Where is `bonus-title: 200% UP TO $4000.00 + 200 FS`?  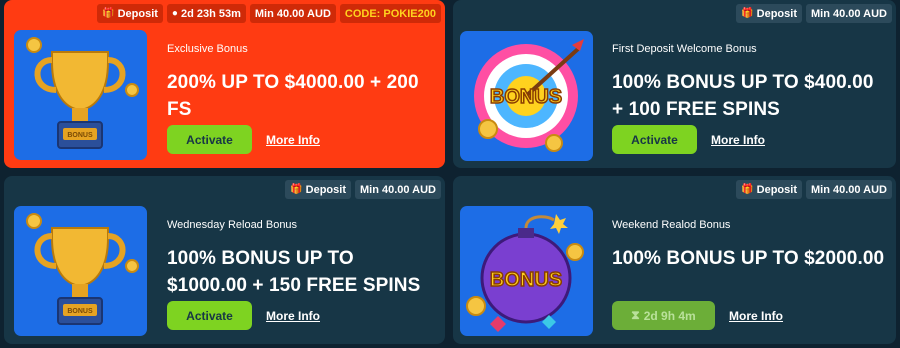 bonus-title: 200% UP TO $4000.00 + 200 FS is located at coordinates (293, 96).